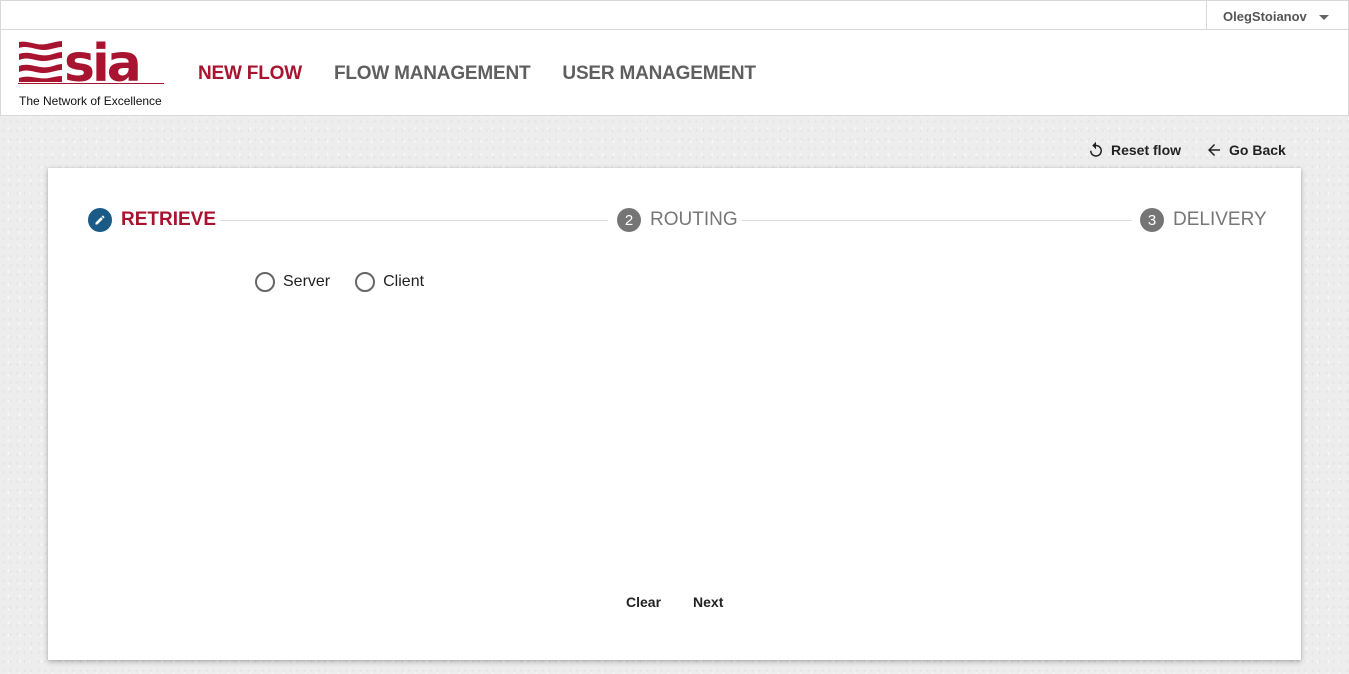 This screenshot has height=674, width=1349. What do you see at coordinates (339, 282) in the screenshot?
I see `retrieve-mode-radio-group: Server Client` at bounding box center [339, 282].